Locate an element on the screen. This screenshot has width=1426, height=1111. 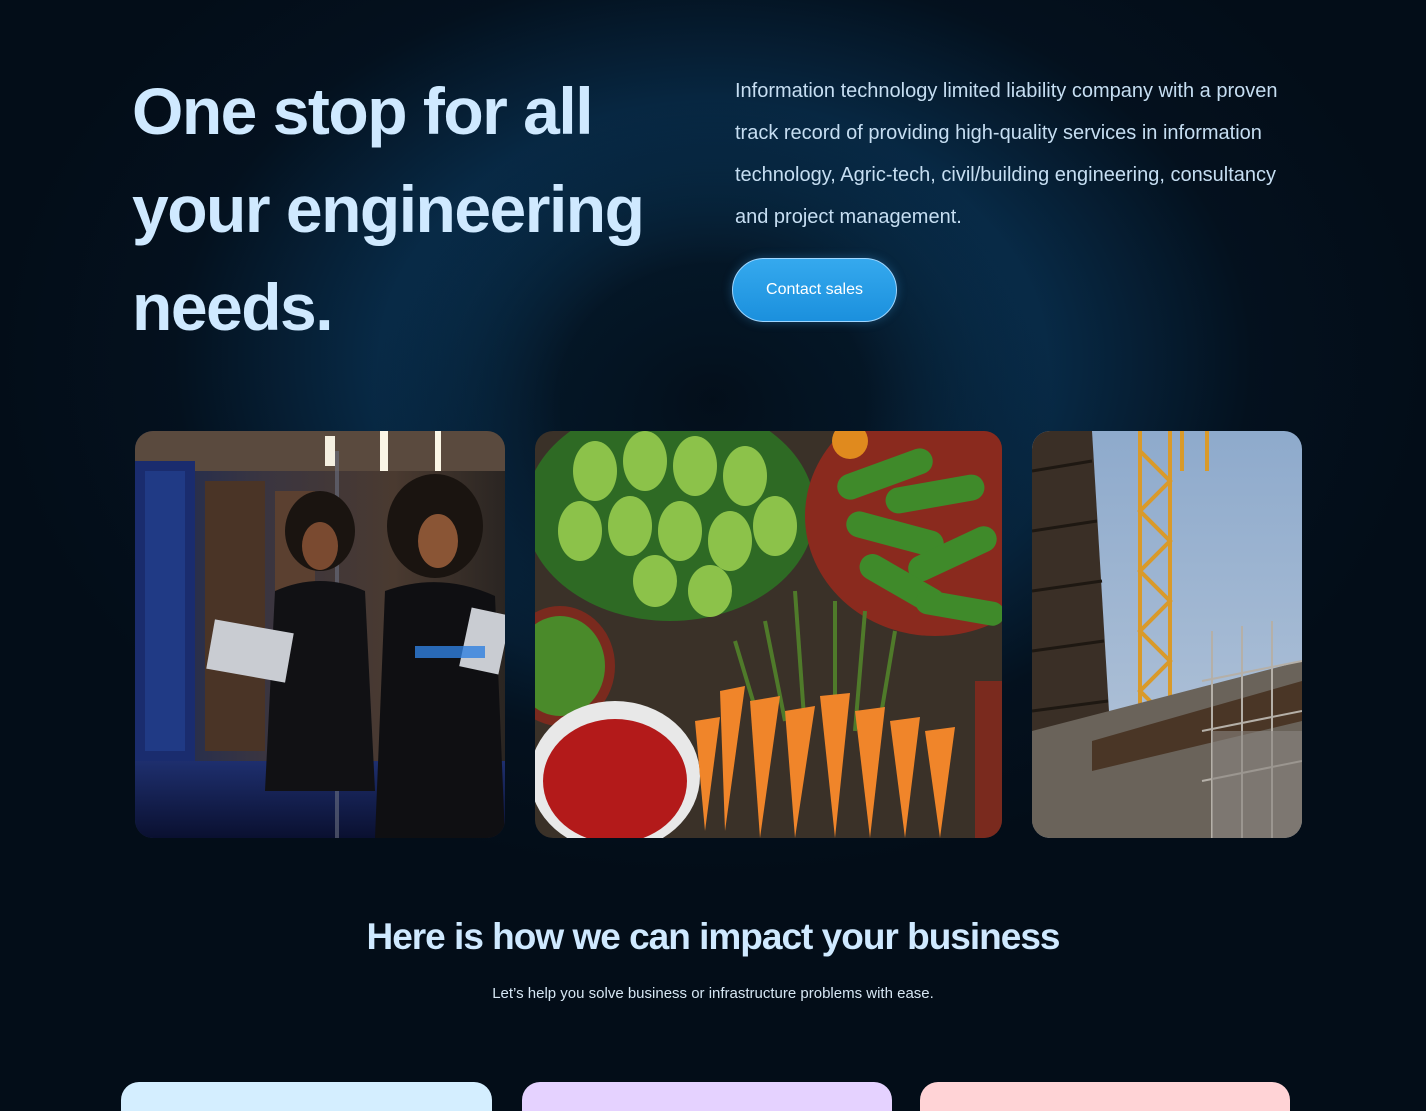
gallery-image-it is located at coordinates (320, 634).